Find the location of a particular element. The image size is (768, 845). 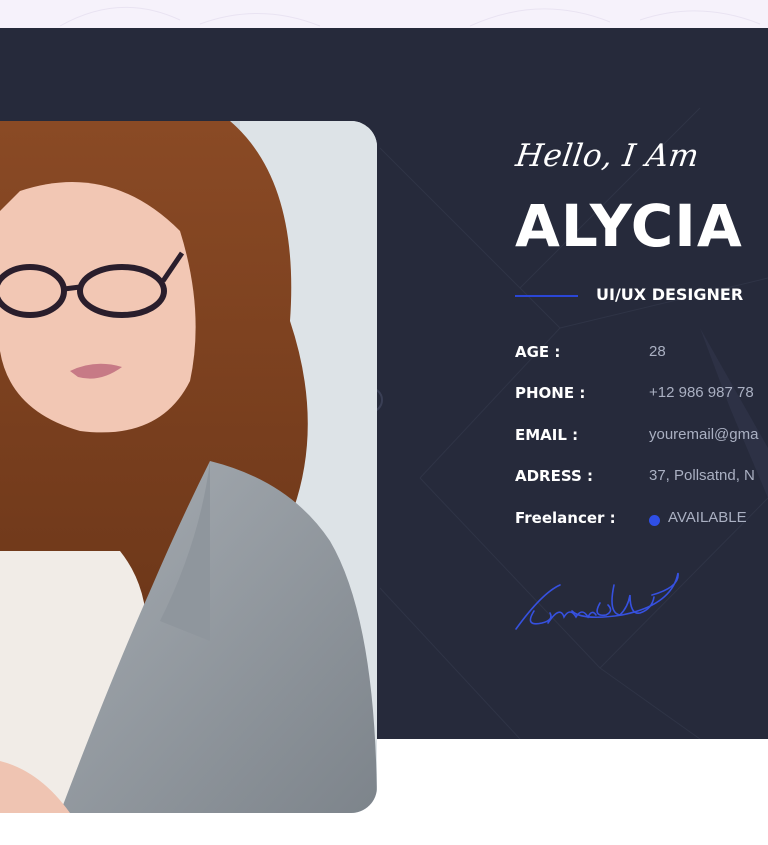

decorative-pattern is located at coordinates (410, 16).